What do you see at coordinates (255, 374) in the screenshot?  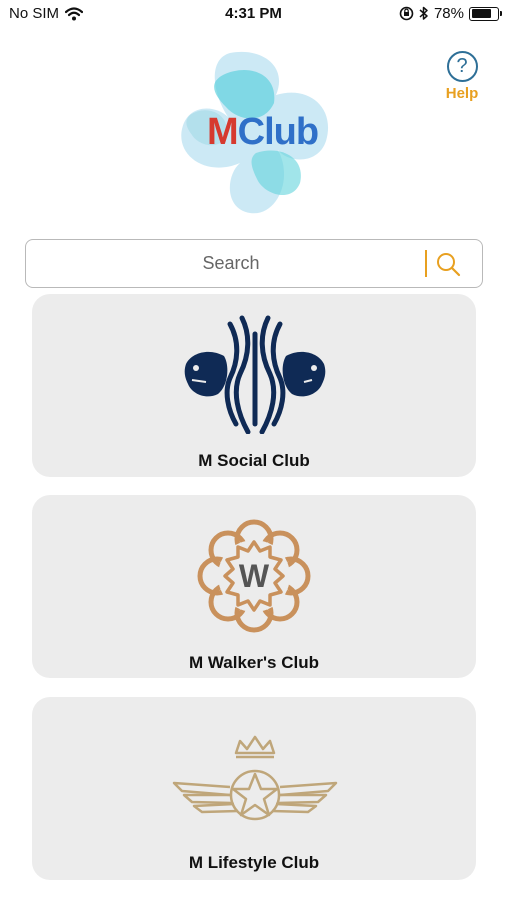 I see `lion-emblem-icon` at bounding box center [255, 374].